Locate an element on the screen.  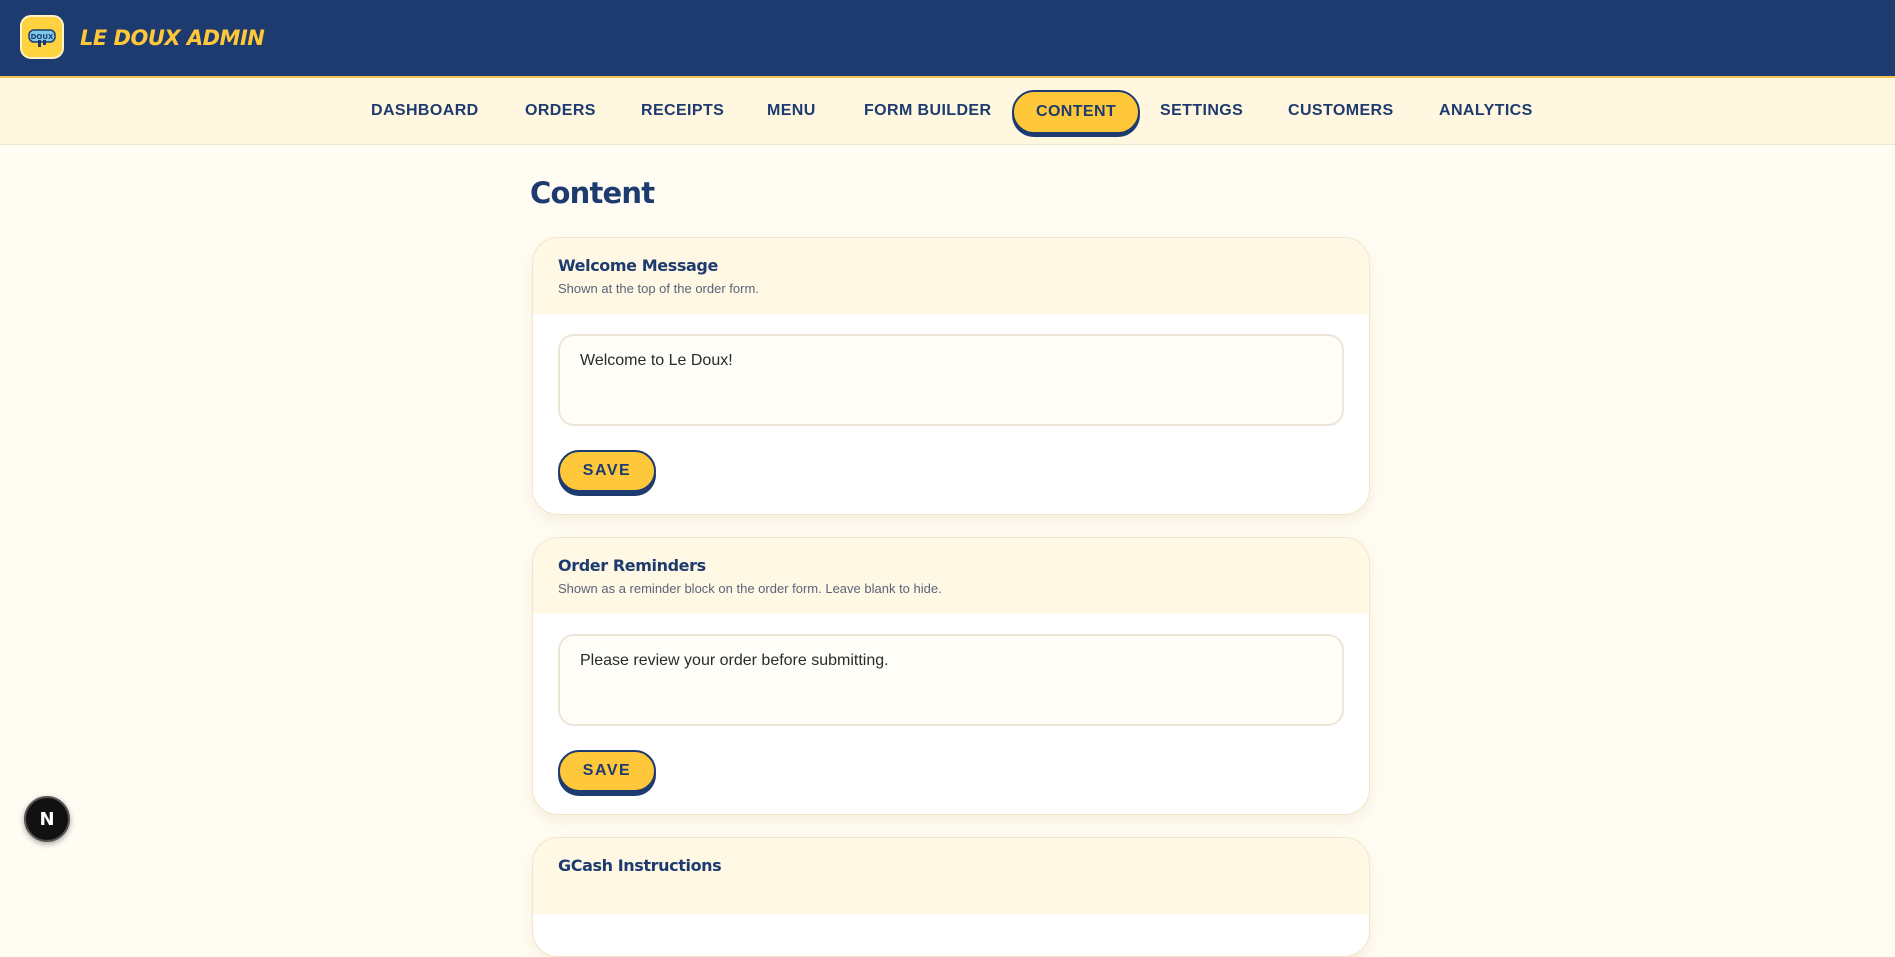
nav-dashboard: DASHBOARD is located at coordinates (425, 111).